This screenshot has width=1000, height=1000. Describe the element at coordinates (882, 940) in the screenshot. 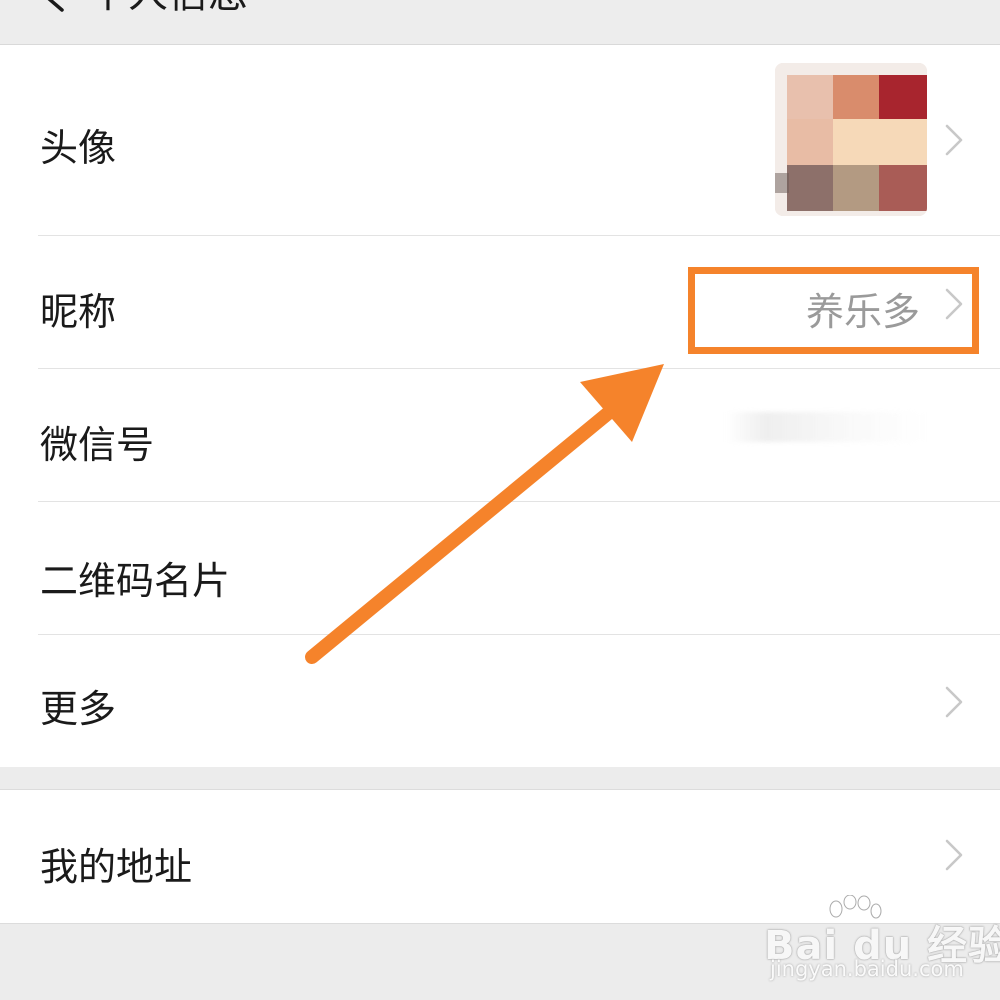

I see `baidu-jingyan-watermark: Bai du 经验 jingyan.baidu.com` at that location.